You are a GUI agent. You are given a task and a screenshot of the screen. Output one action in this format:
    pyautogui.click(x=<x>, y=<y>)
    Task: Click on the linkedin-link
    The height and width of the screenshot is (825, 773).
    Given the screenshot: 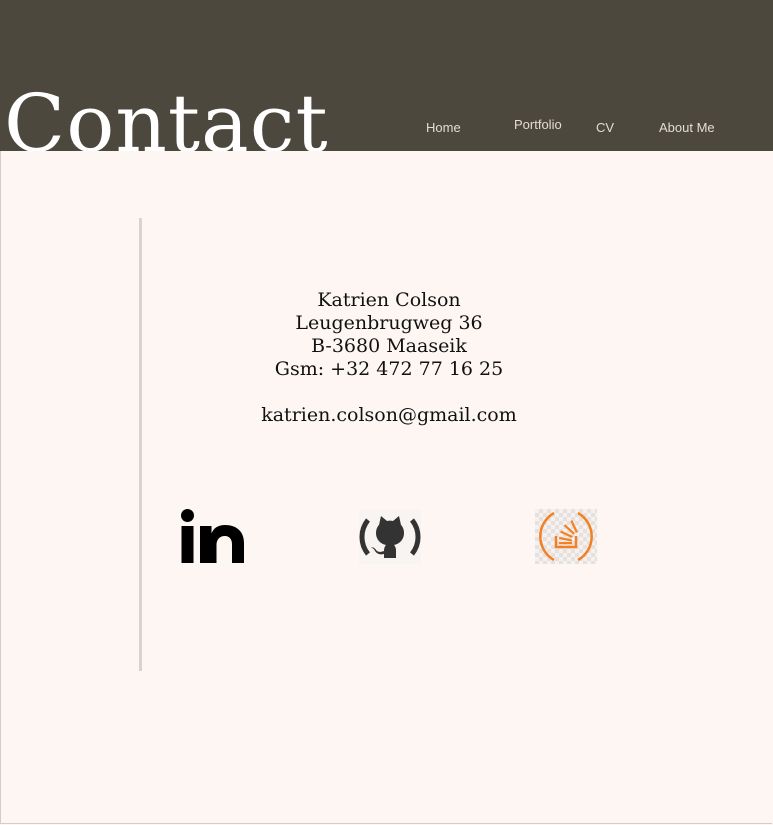 What is the action you would take?
    pyautogui.click(x=212, y=536)
    